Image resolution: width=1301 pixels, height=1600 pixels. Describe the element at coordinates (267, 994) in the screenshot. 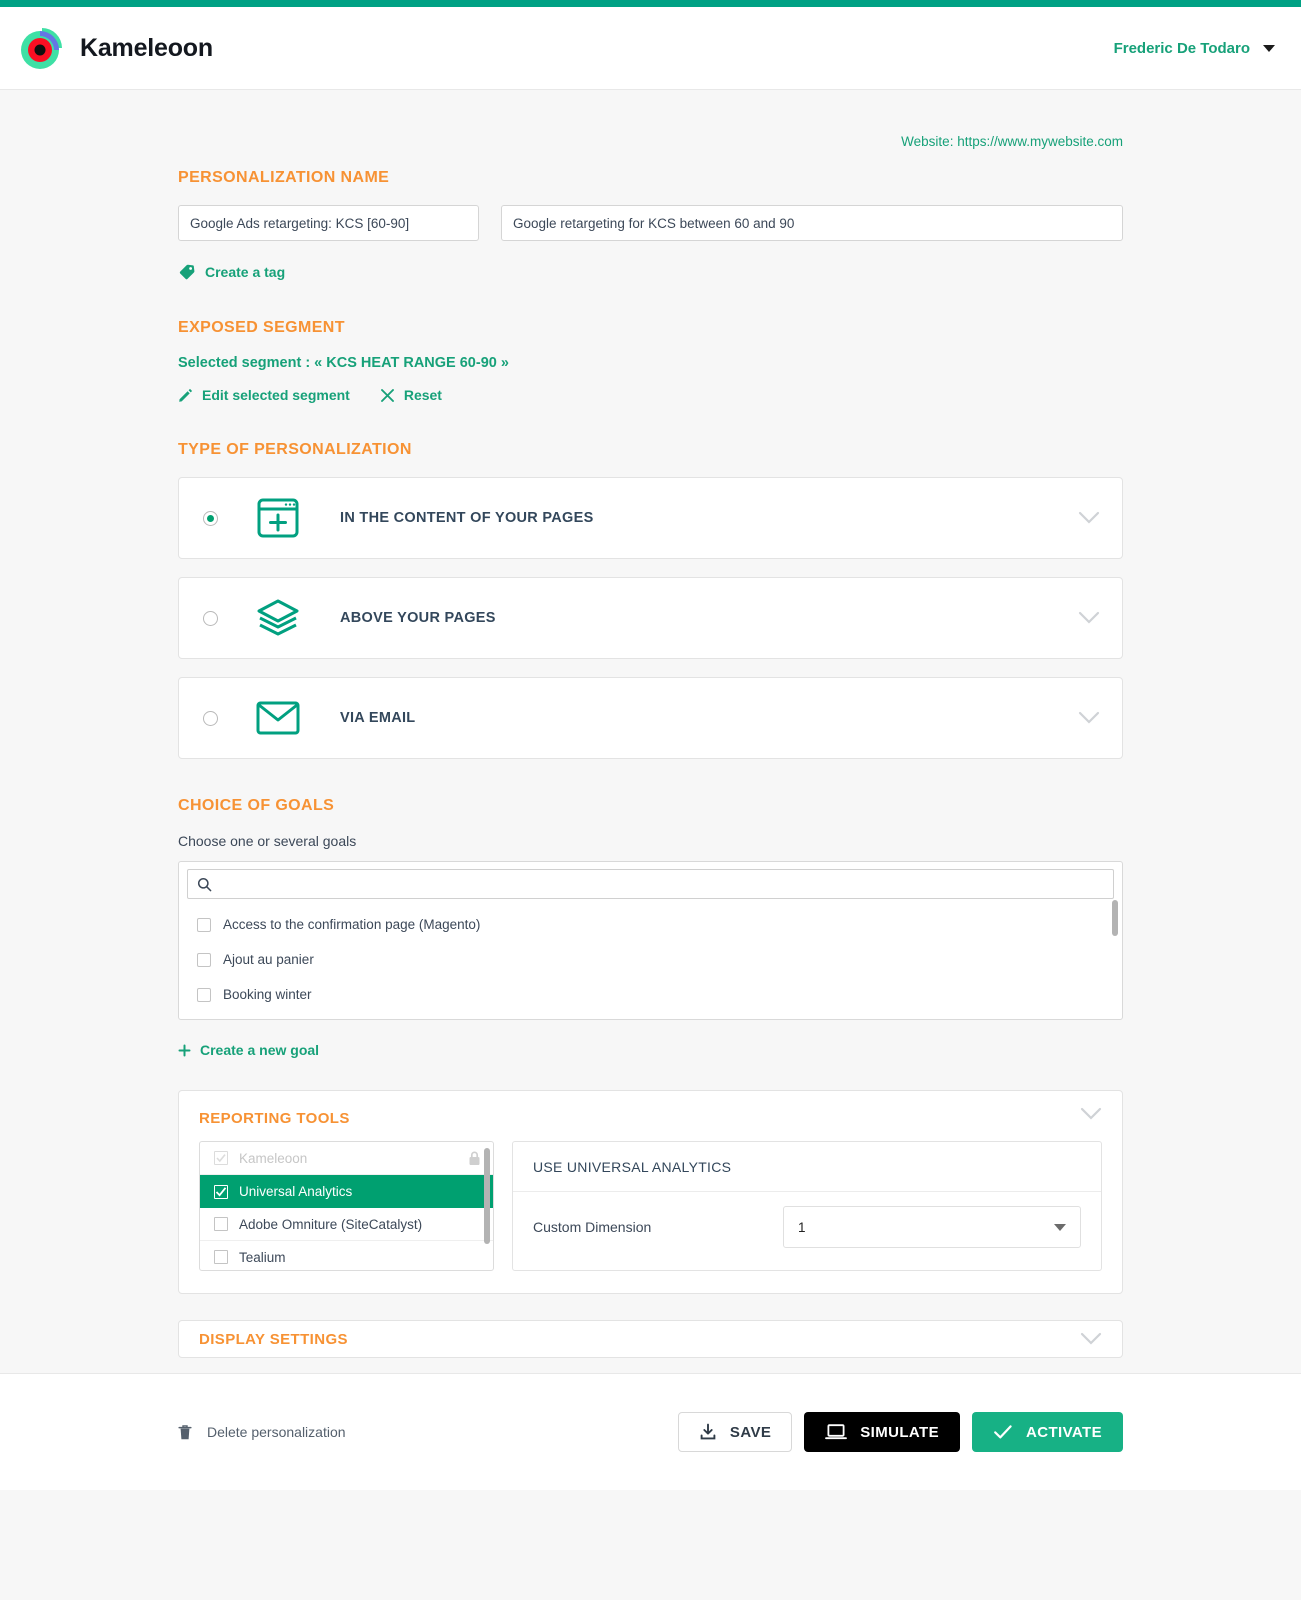

I see `goal-label: Booking winter` at that location.